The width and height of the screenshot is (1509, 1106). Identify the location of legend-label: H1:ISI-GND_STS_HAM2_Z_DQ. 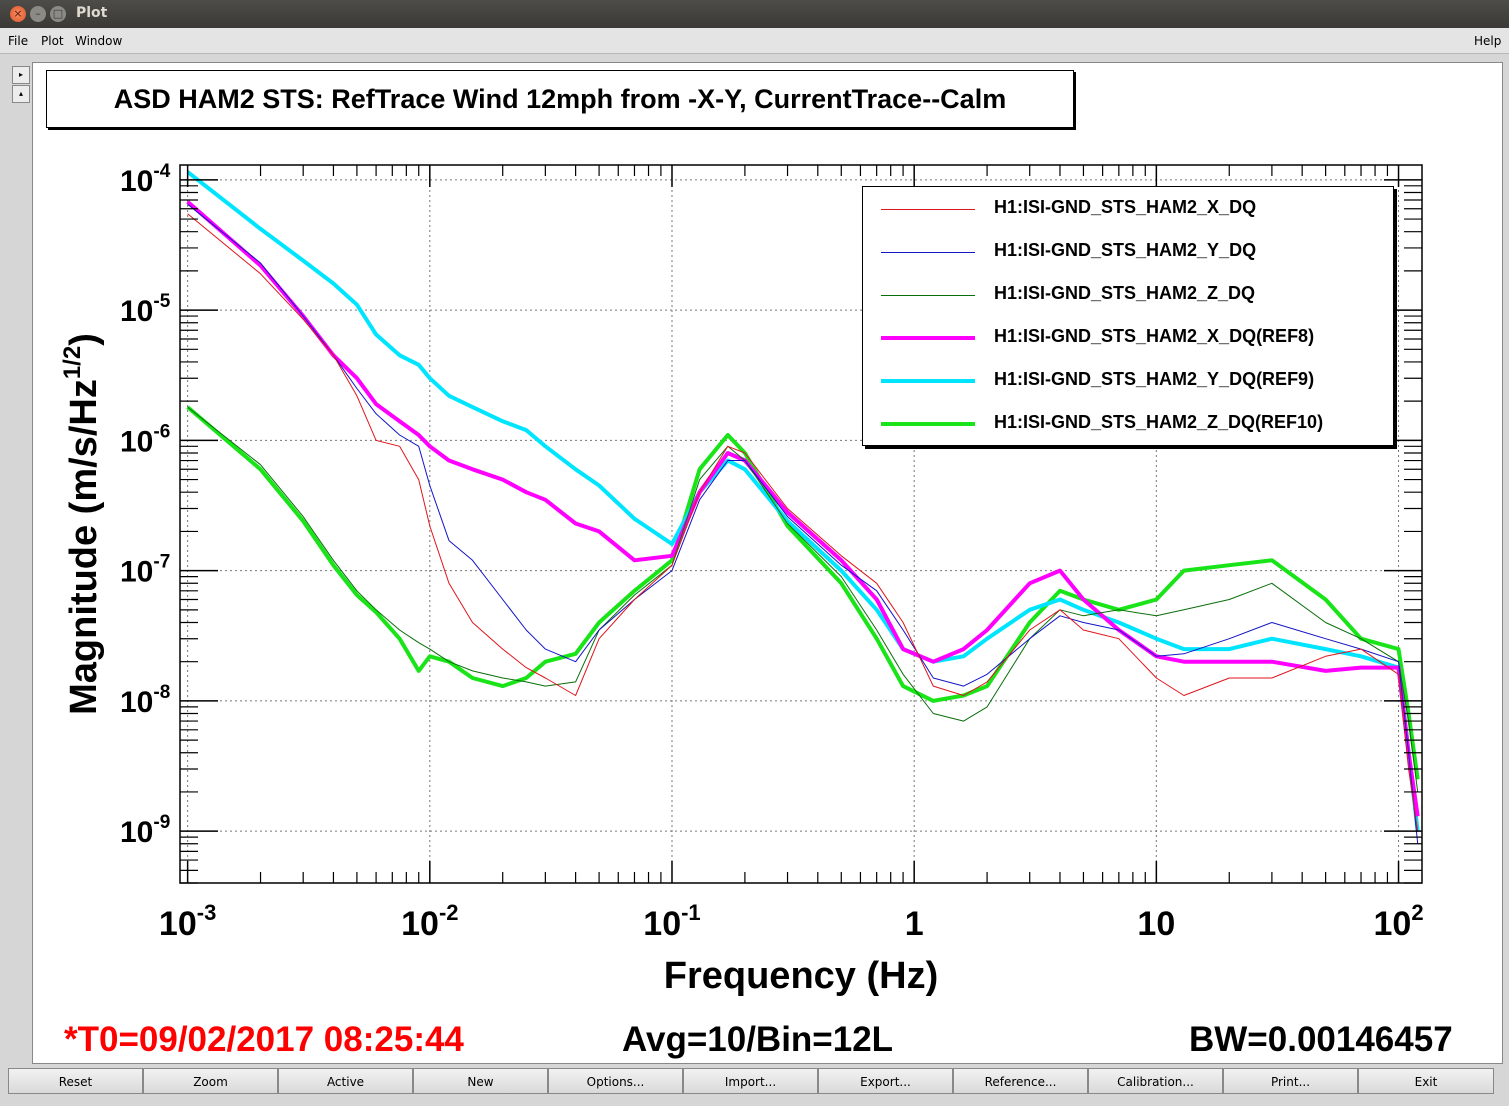
(1125, 293).